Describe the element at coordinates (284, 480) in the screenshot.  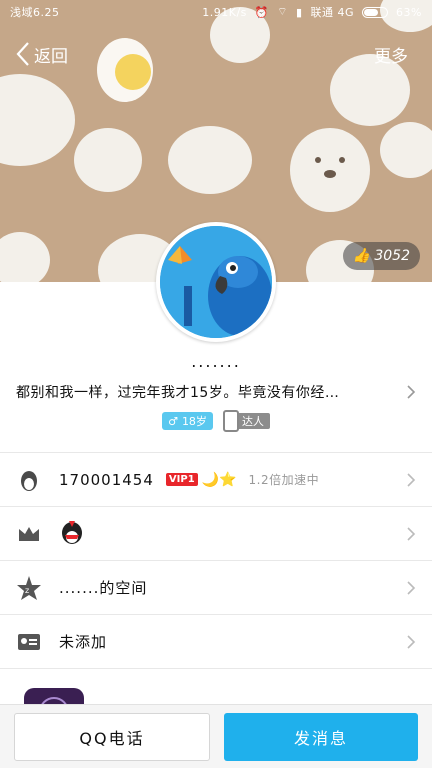
I see `vip-speed-text: 1.2倍加速中` at that location.